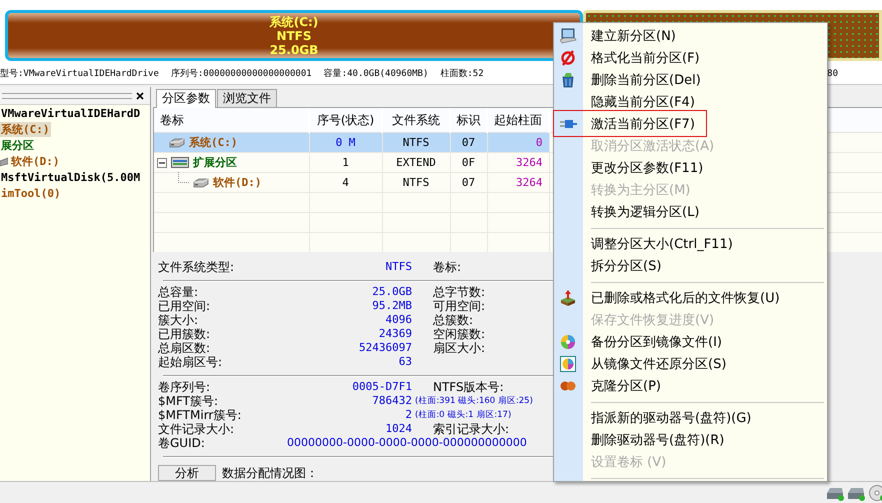  Describe the element at coordinates (345, 162) in the screenshot. I see `table-cell: 1` at that location.